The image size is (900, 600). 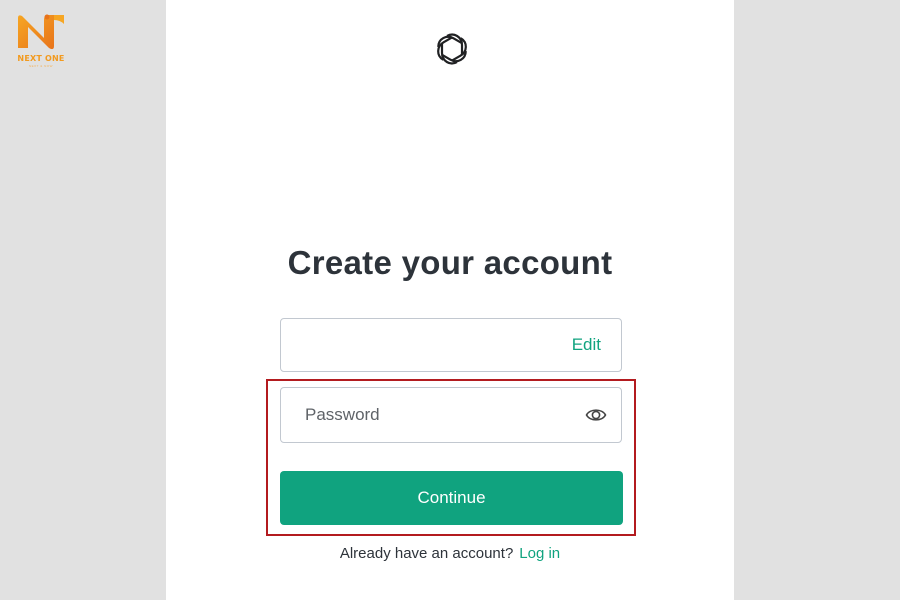 What do you see at coordinates (426, 553) in the screenshot?
I see `login-prompt-text: Already have an account?` at bounding box center [426, 553].